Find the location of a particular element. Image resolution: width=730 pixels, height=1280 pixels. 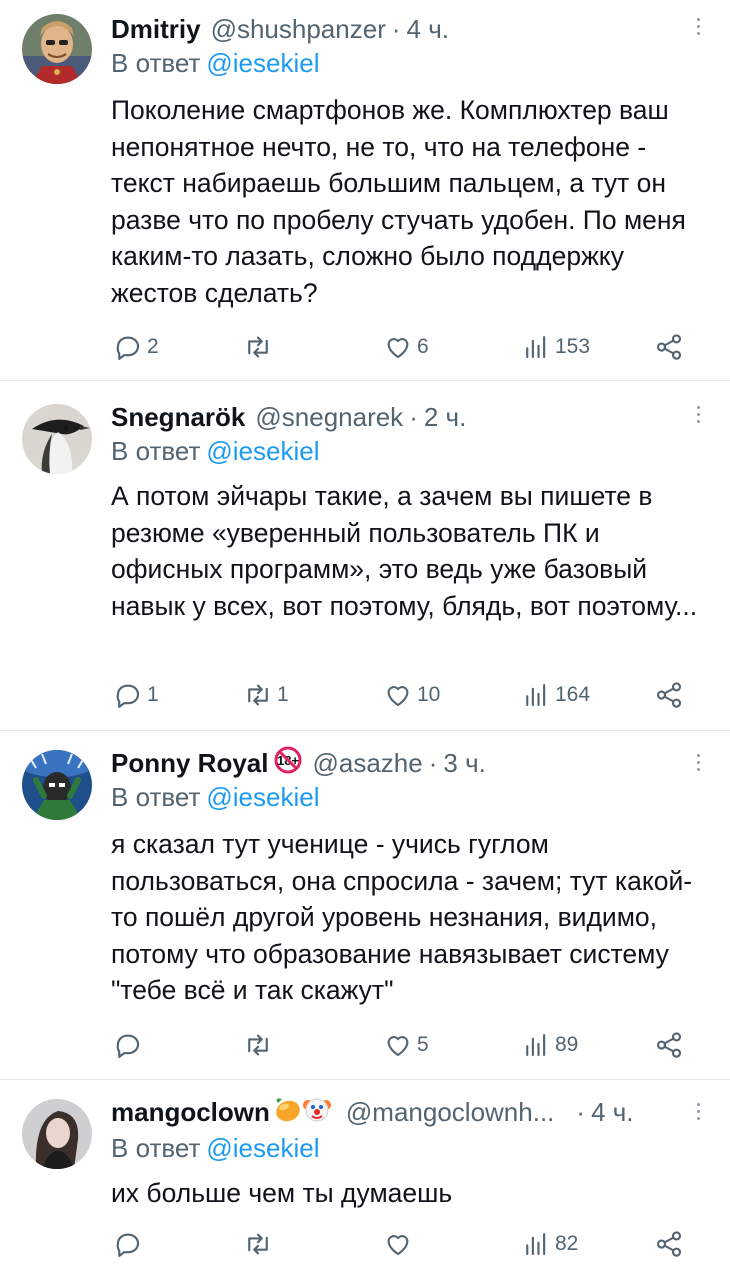

tweet-header: mangoclown @mangoclownh... · 4 ч. is located at coordinates (372, 1112).